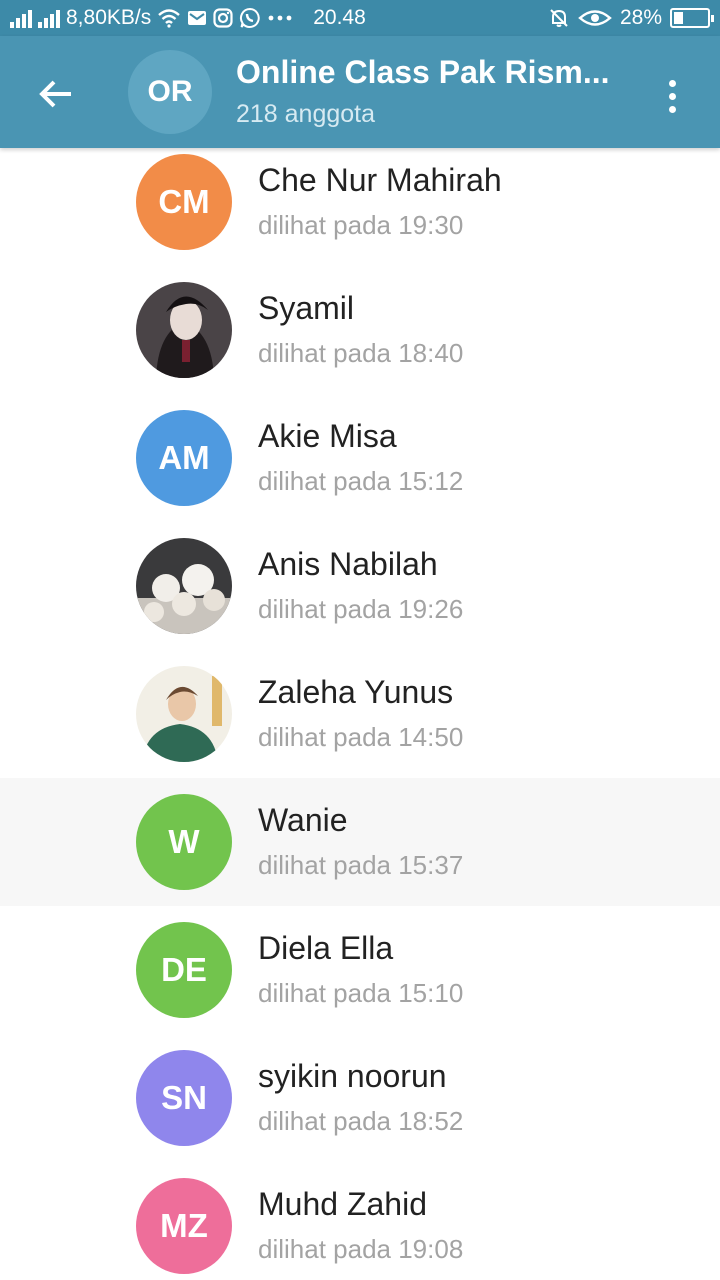  Describe the element at coordinates (56, 94) in the screenshot. I see `back-arrow-icon` at that location.